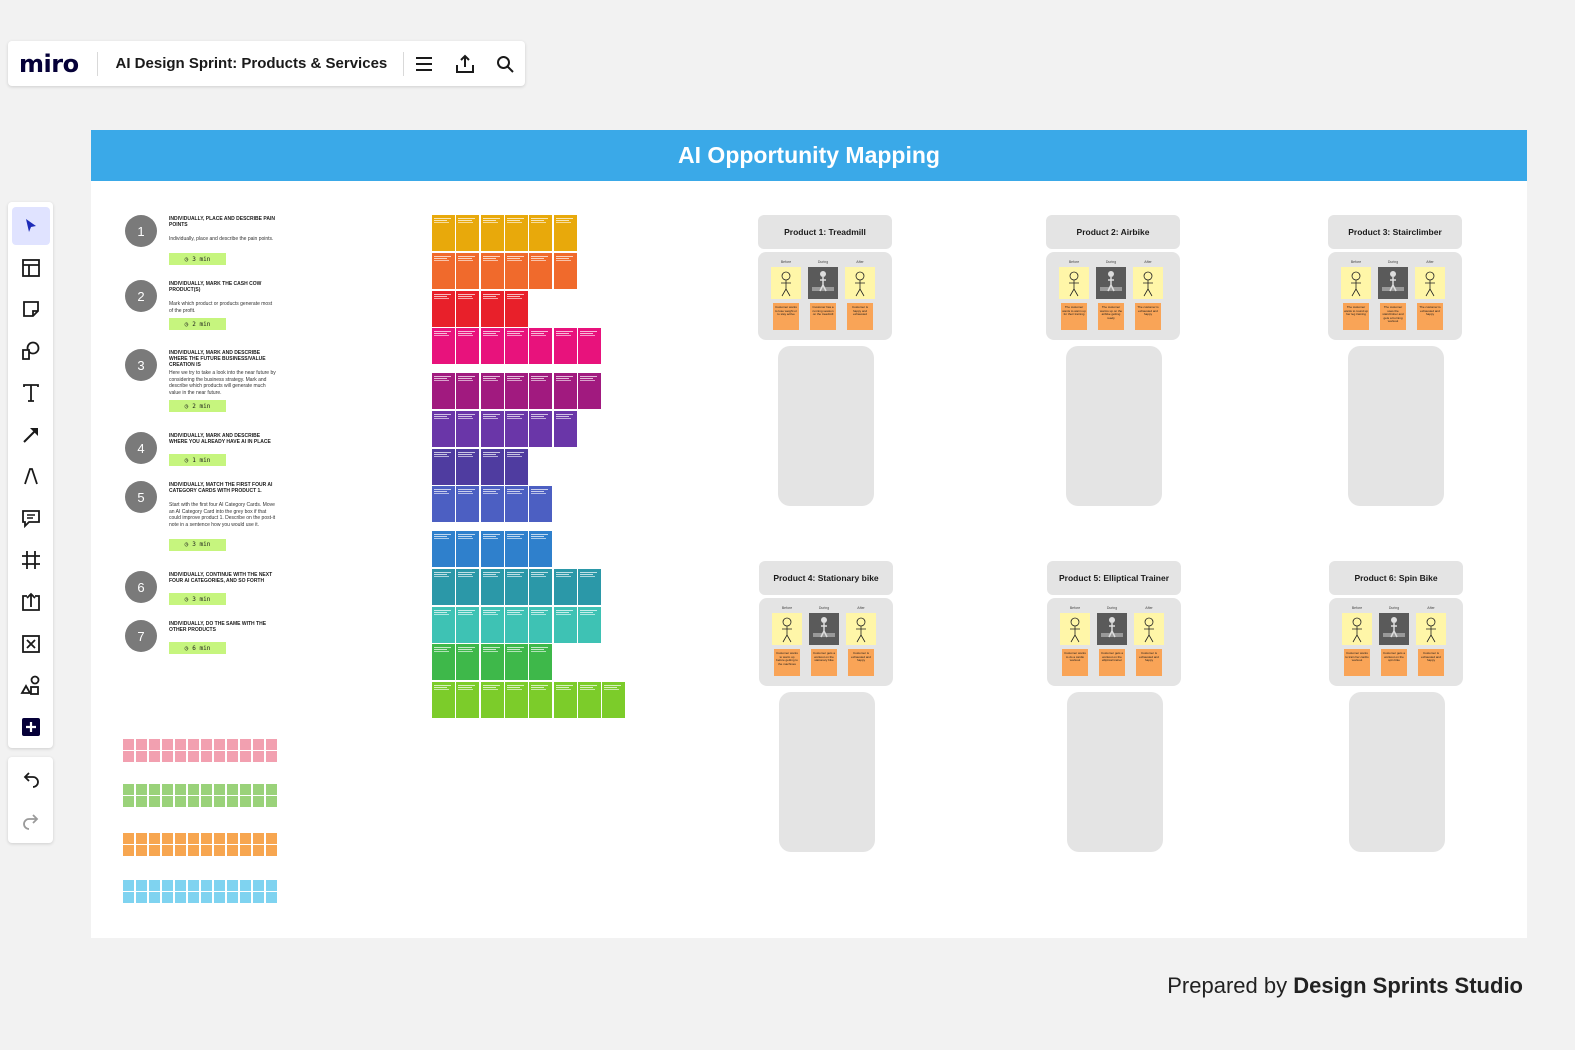 Image resolution: width=1575 pixels, height=1050 pixels. I want to click on product-header: Product 2: Airbike, so click(1113, 232).